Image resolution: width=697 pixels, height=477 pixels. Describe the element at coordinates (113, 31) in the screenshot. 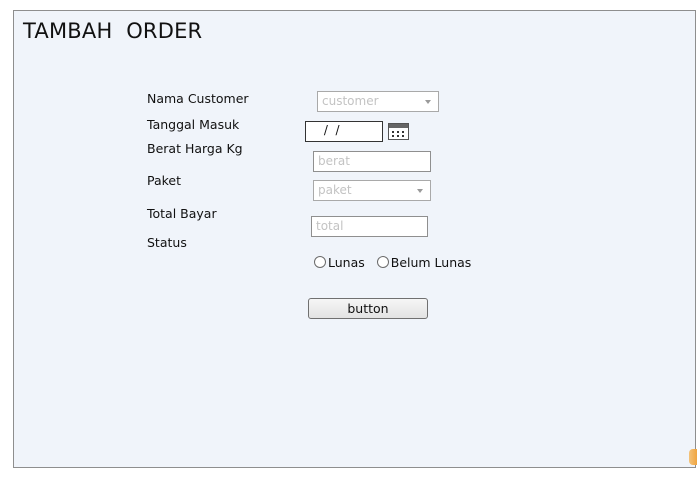

I see `page-title: TAMBAH ORDER` at that location.